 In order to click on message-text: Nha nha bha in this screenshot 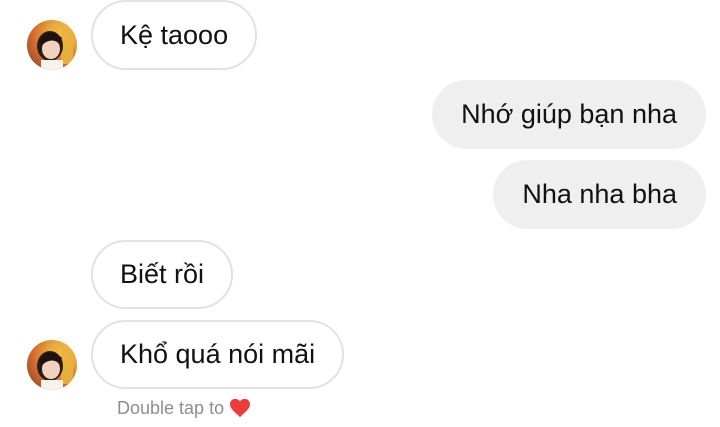, I will do `click(599, 194)`.